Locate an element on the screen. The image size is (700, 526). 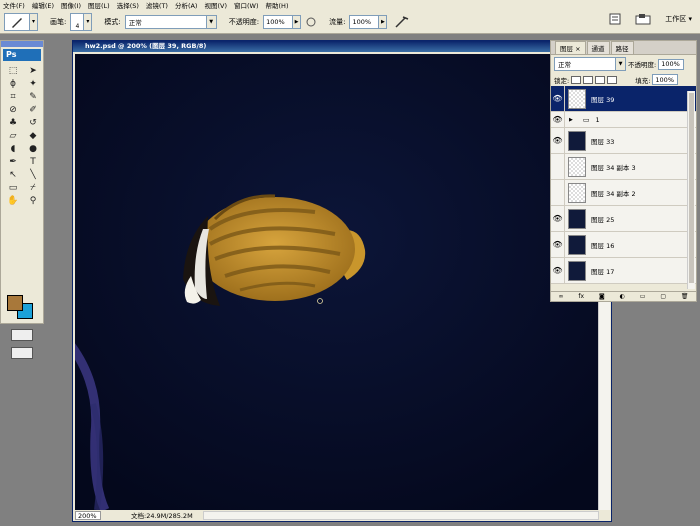
menu-item: 帮助(H) is located at coordinates (277, 5).